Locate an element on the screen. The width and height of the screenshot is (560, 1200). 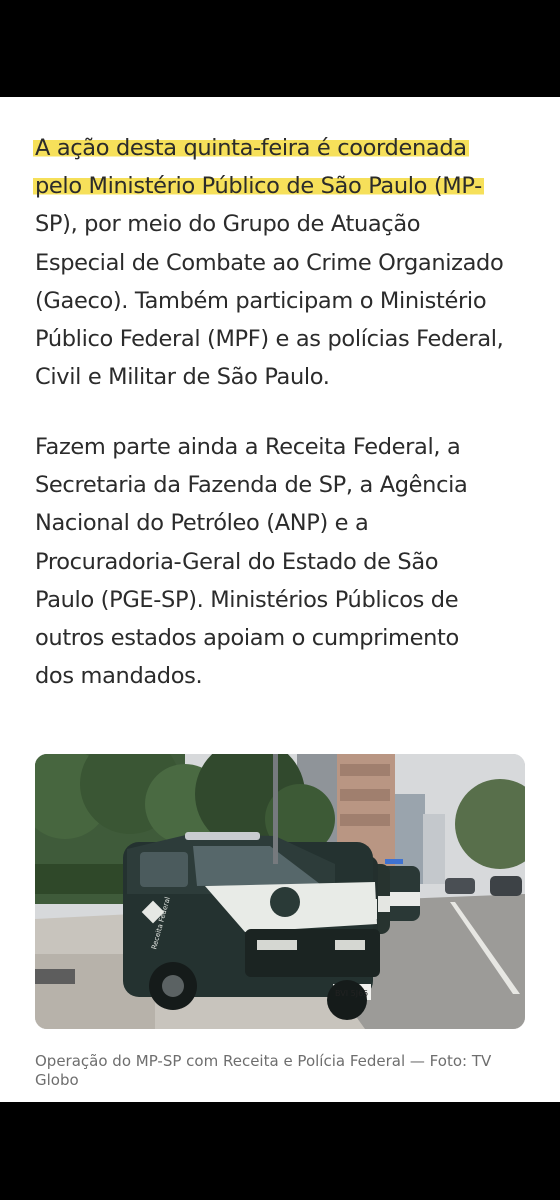
paragraph-line: (Gaeco). Também participam o Ministério is located at coordinates (261, 300).